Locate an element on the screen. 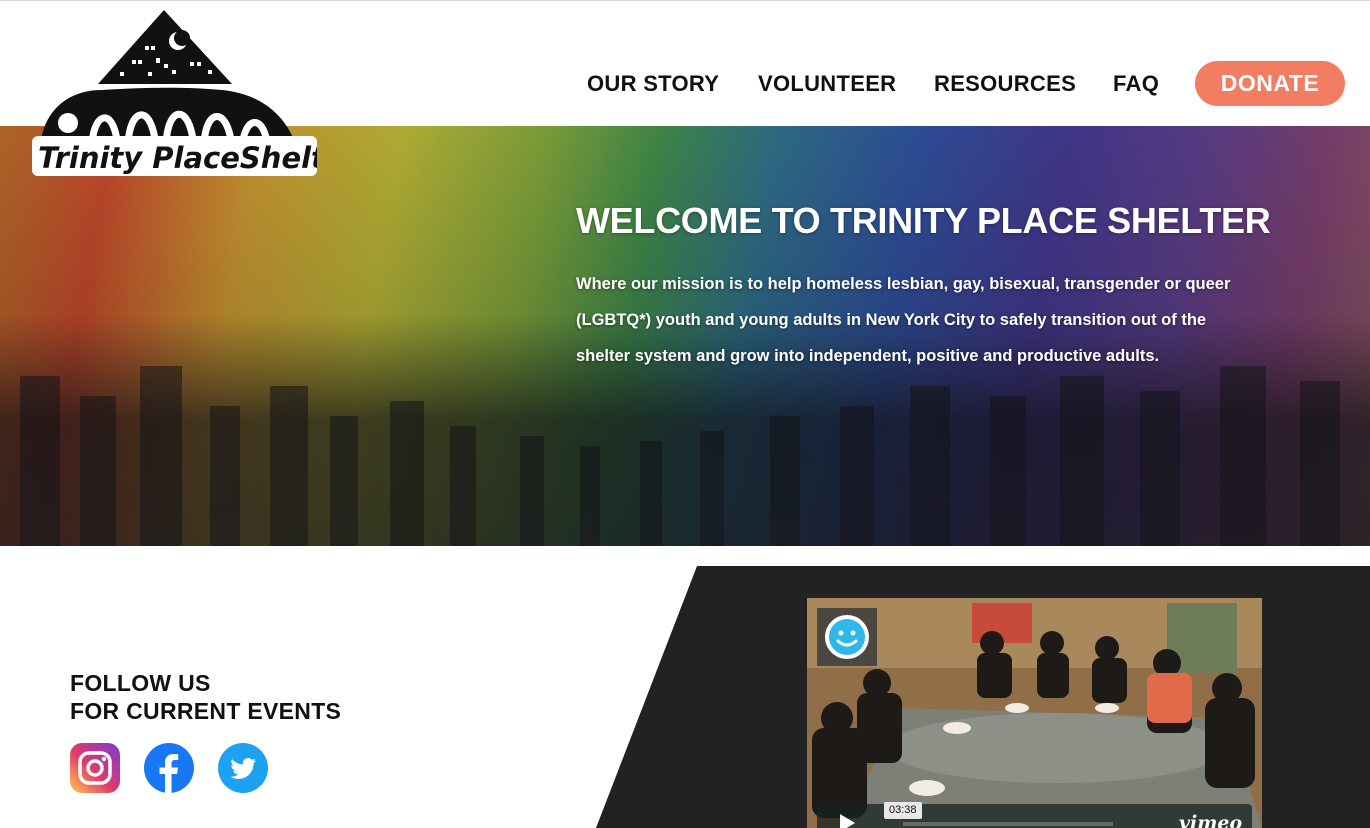 This screenshot has height=828, width=1370. site-logo: Trinity PlaceShelter is located at coordinates (196, 95).